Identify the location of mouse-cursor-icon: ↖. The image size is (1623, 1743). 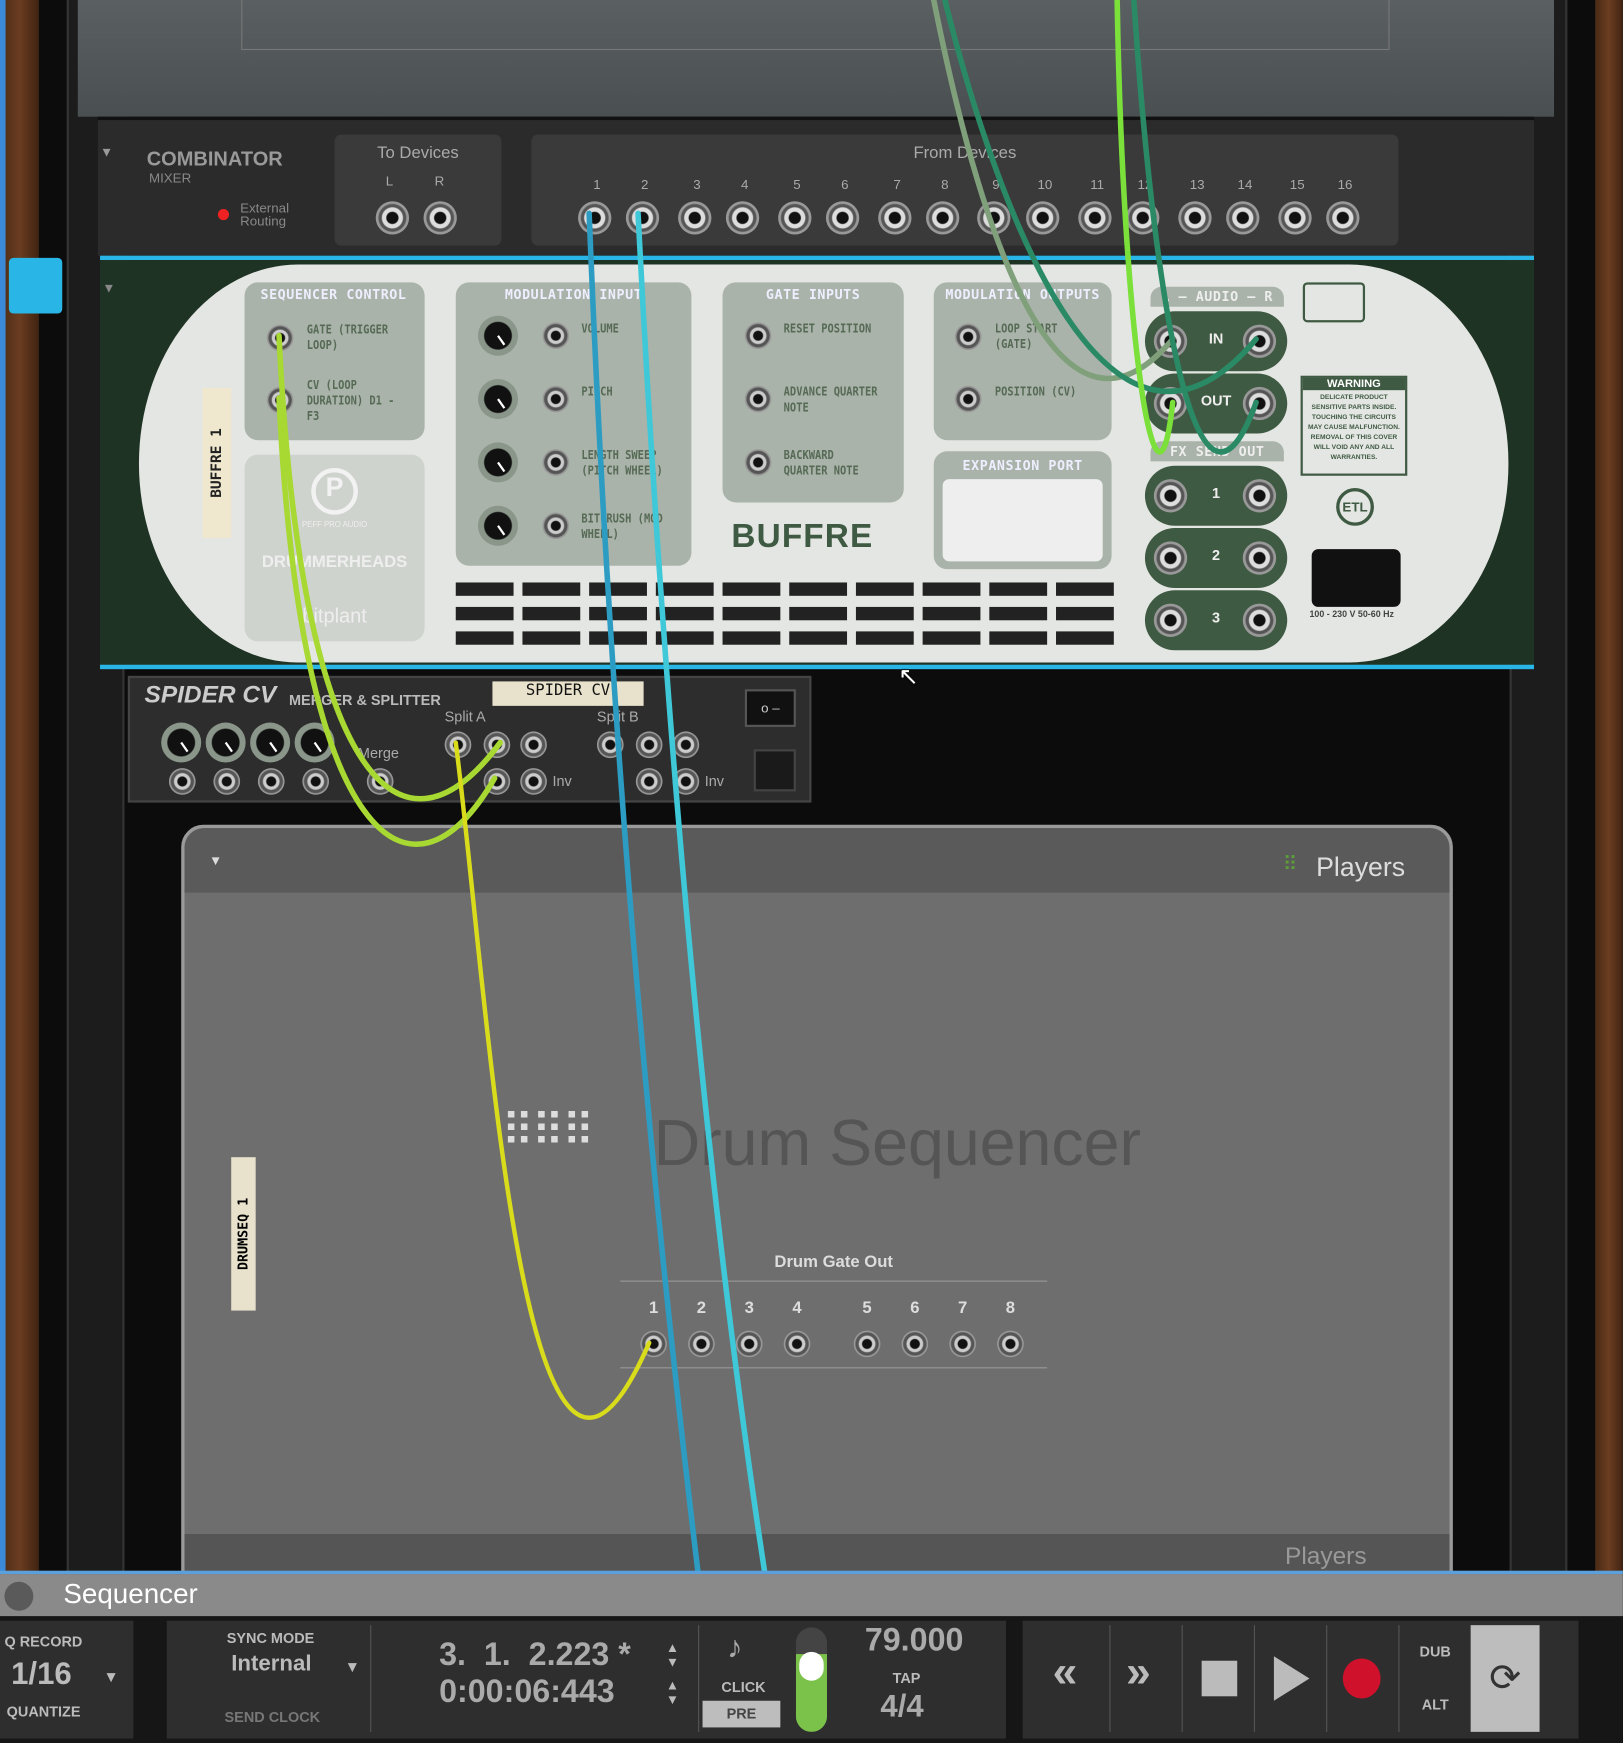
(908, 676).